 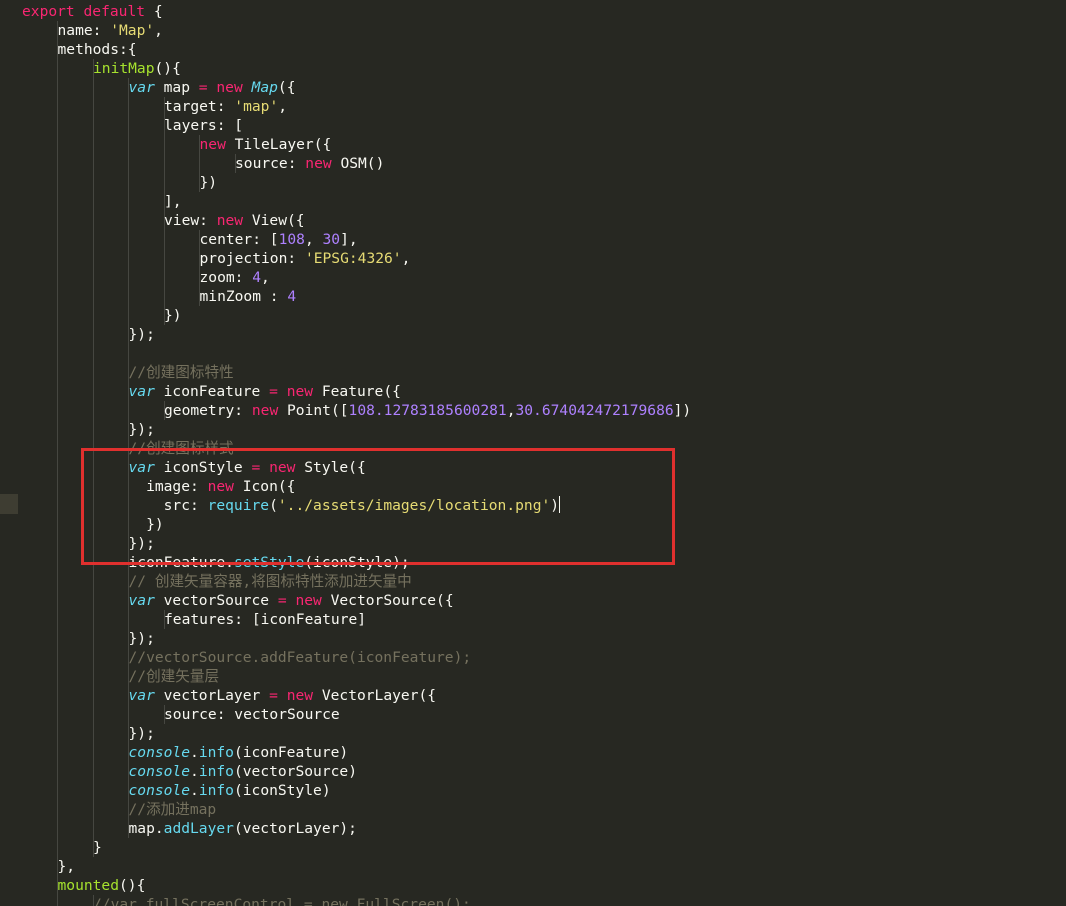 I want to click on code-token: iconStyle, so click(x=203, y=467).